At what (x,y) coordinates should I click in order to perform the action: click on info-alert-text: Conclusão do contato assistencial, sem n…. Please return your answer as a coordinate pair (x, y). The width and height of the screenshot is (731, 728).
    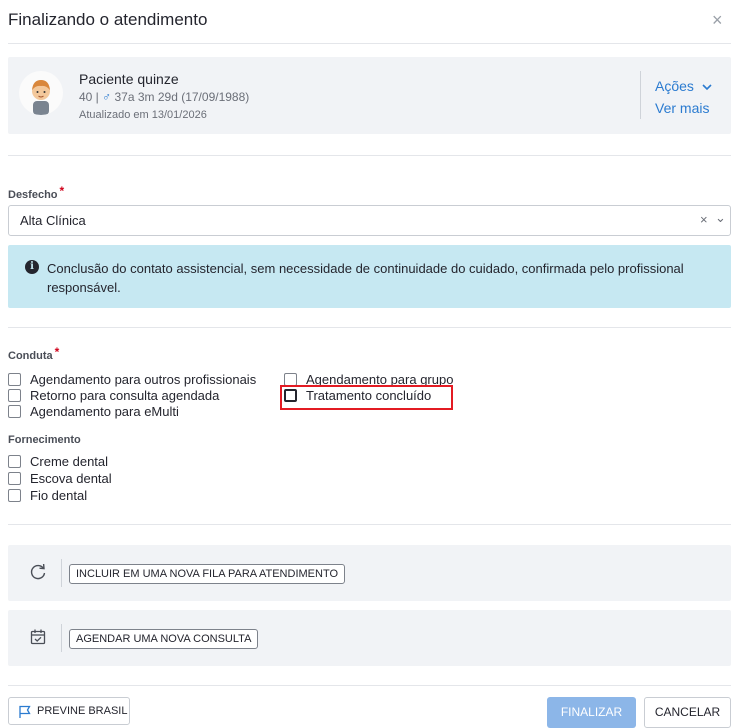
    Looking at the image, I should click on (365, 278).